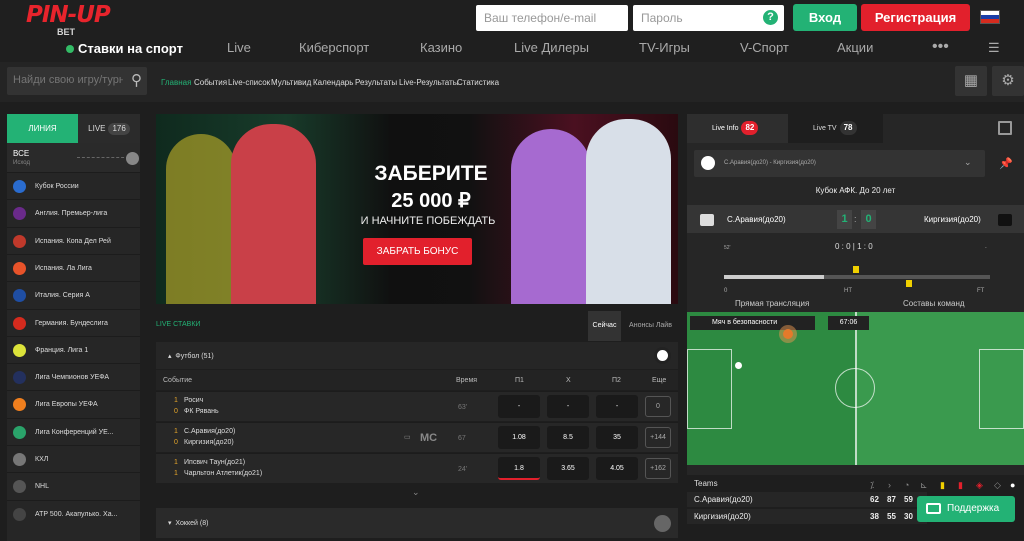 This screenshot has height=541, width=1024. I want to click on register-button: Регистрация, so click(915, 17).